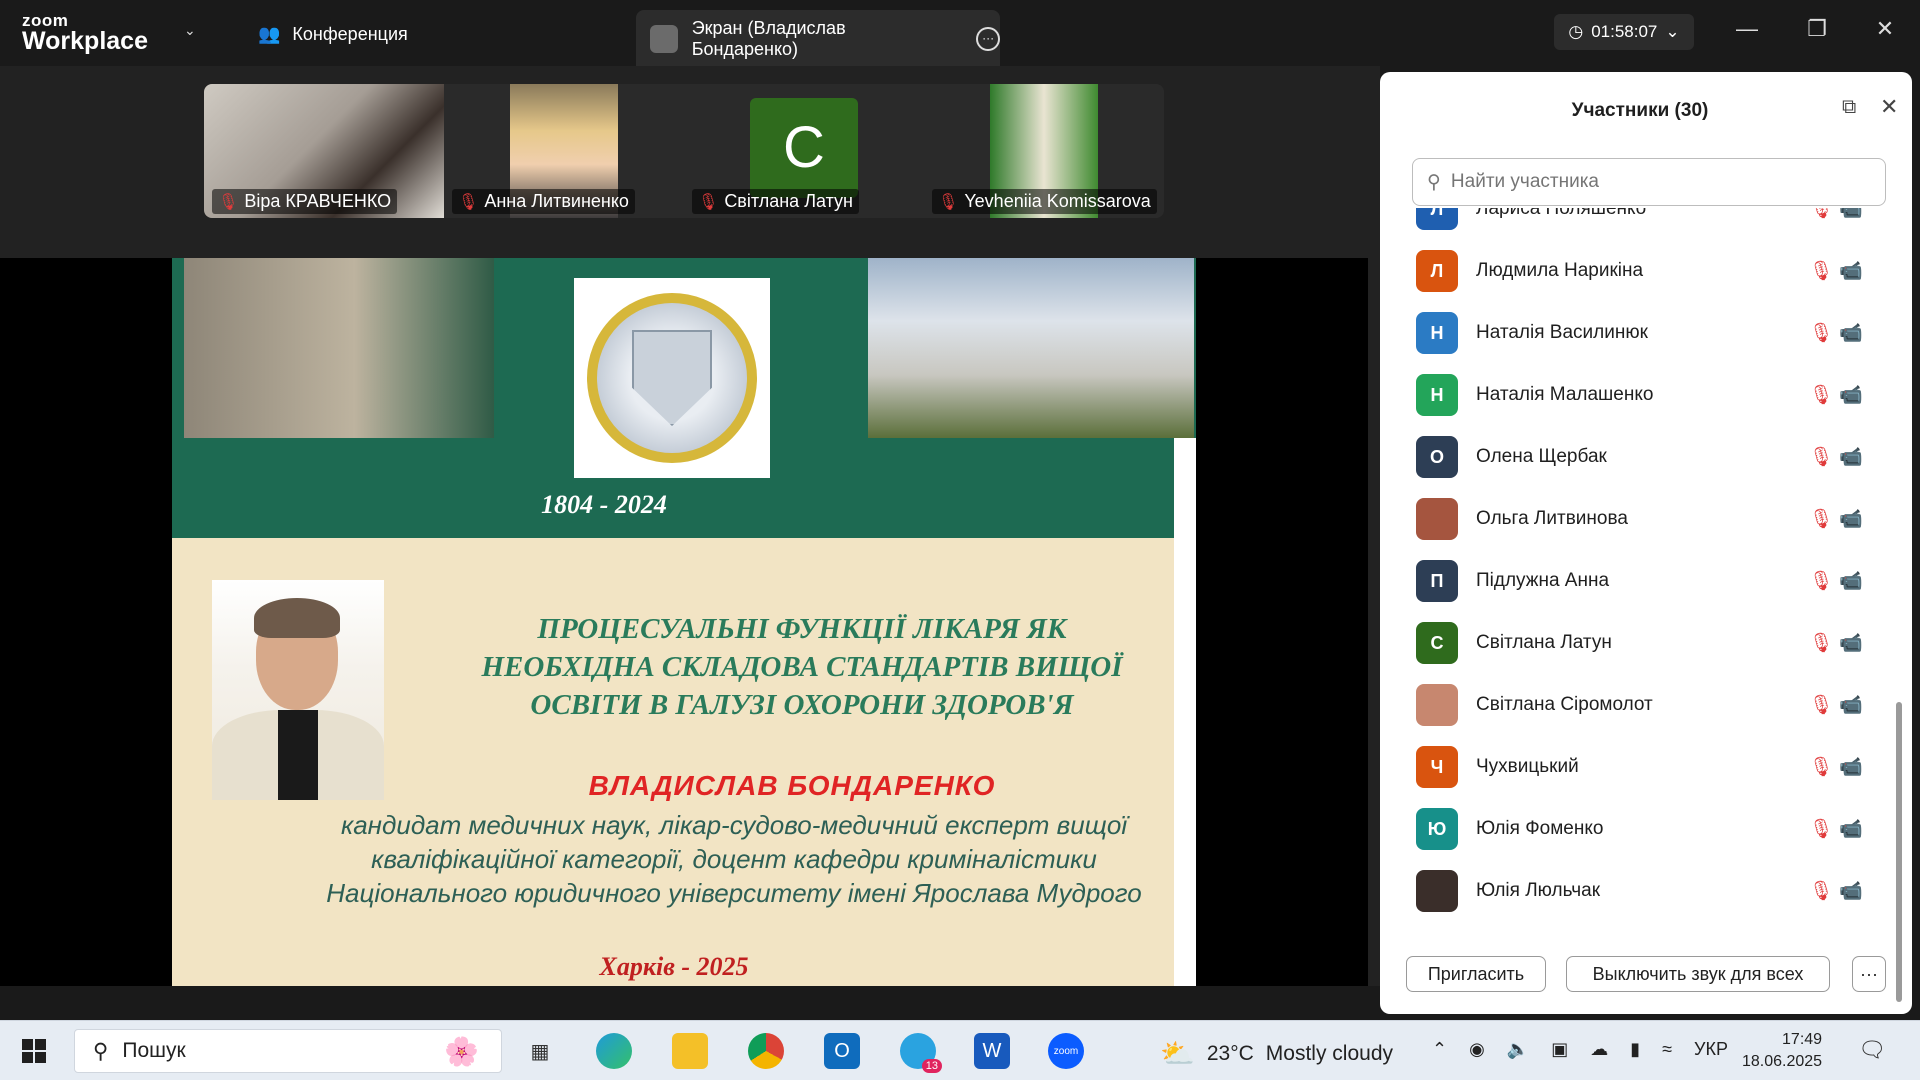 The width and height of the screenshot is (1920, 1080). Describe the element at coordinates (1437, 219) in the screenshot. I see `avatar: Л` at that location.